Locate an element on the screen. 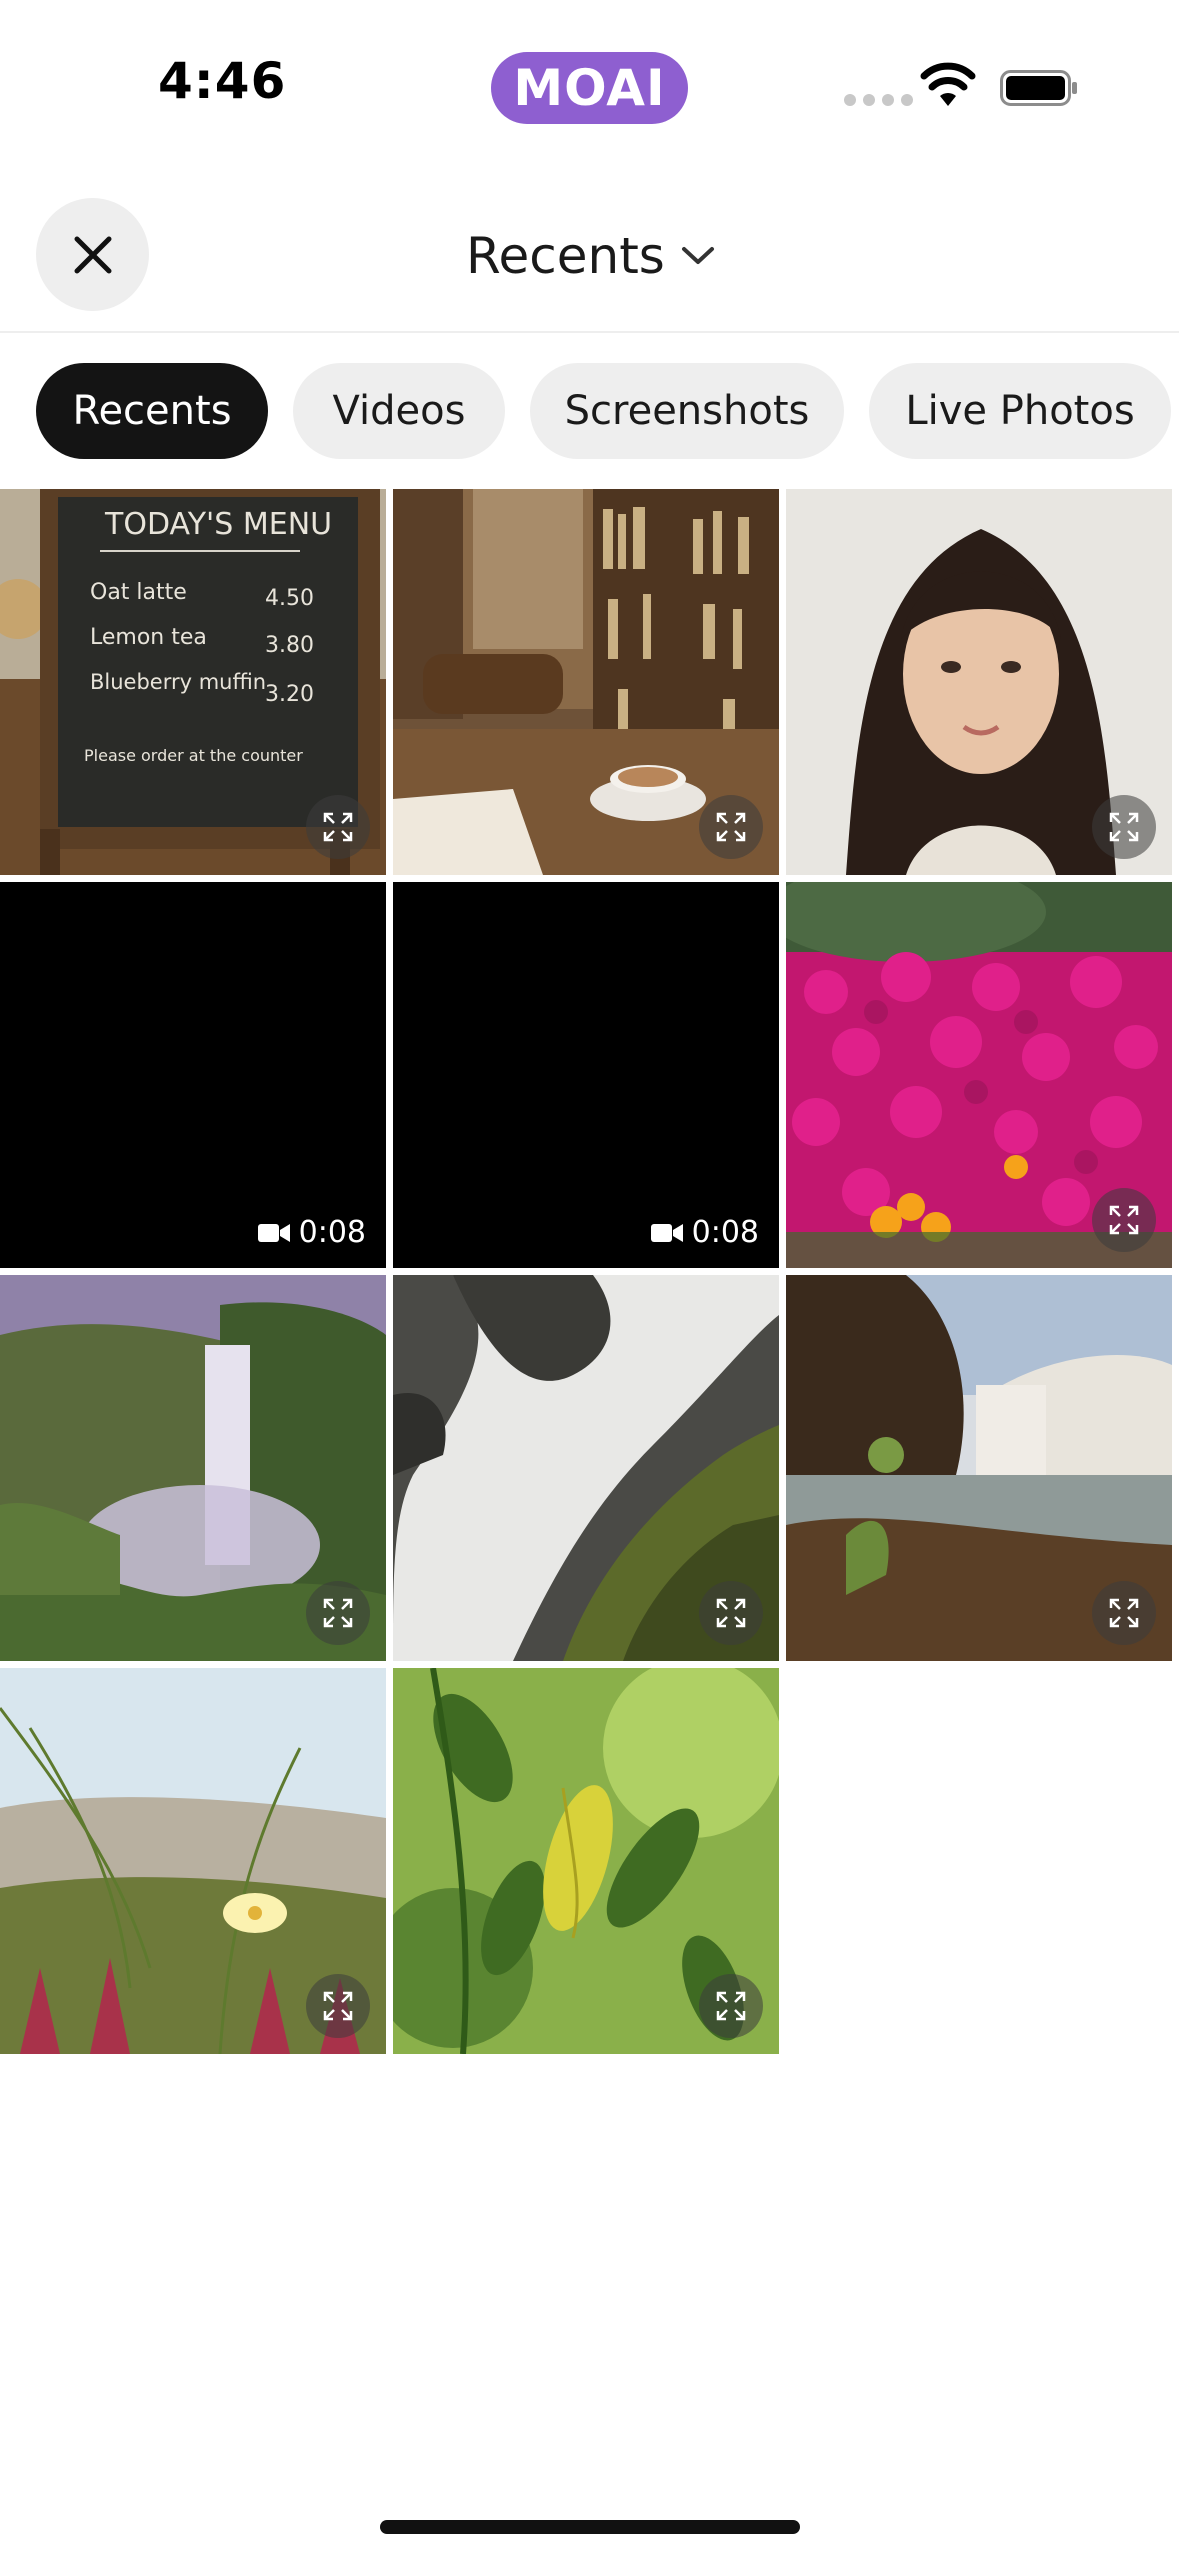 The image size is (1179, 2556). battery-icon is located at coordinates (1038, 88).